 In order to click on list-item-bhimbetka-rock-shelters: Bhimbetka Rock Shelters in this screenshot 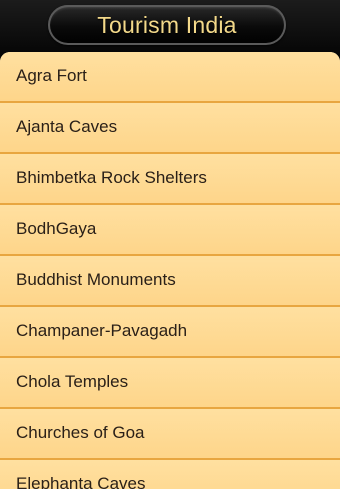, I will do `click(170, 179)`.